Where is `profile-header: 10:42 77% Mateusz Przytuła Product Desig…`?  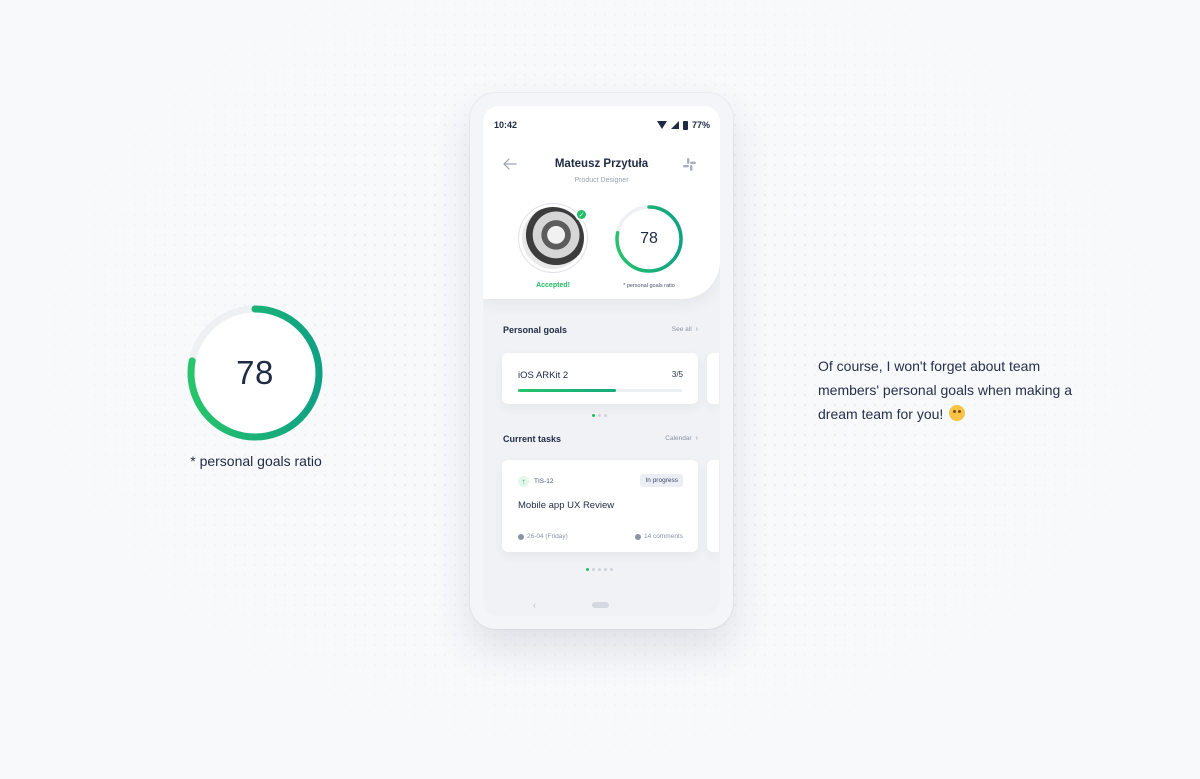 profile-header: 10:42 77% Mateusz Przytuła Product Desig… is located at coordinates (601, 202).